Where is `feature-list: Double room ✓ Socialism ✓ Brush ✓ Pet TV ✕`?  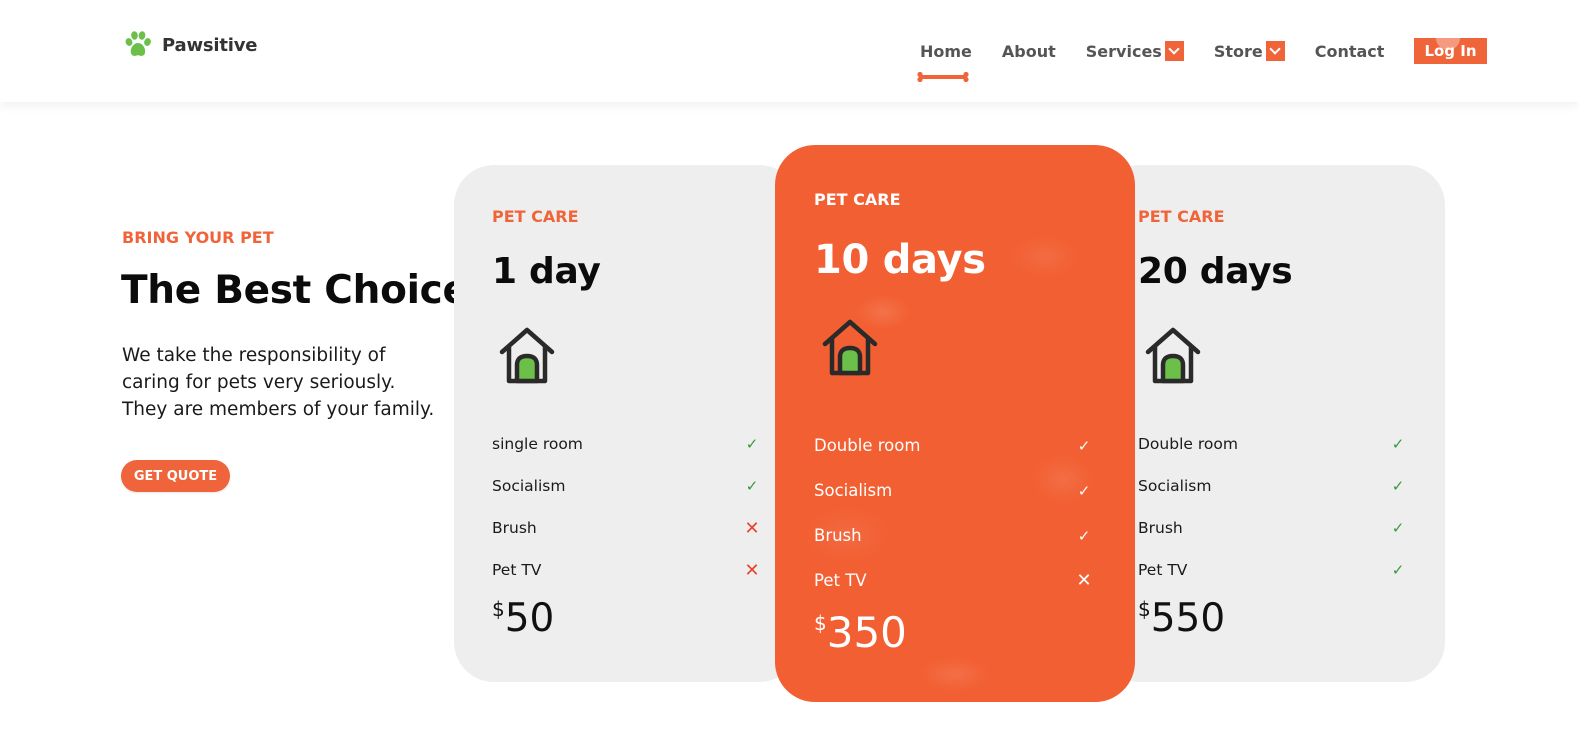 feature-list: Double room ✓ Socialism ✓ Brush ✓ Pet TV ✕ is located at coordinates (953, 513).